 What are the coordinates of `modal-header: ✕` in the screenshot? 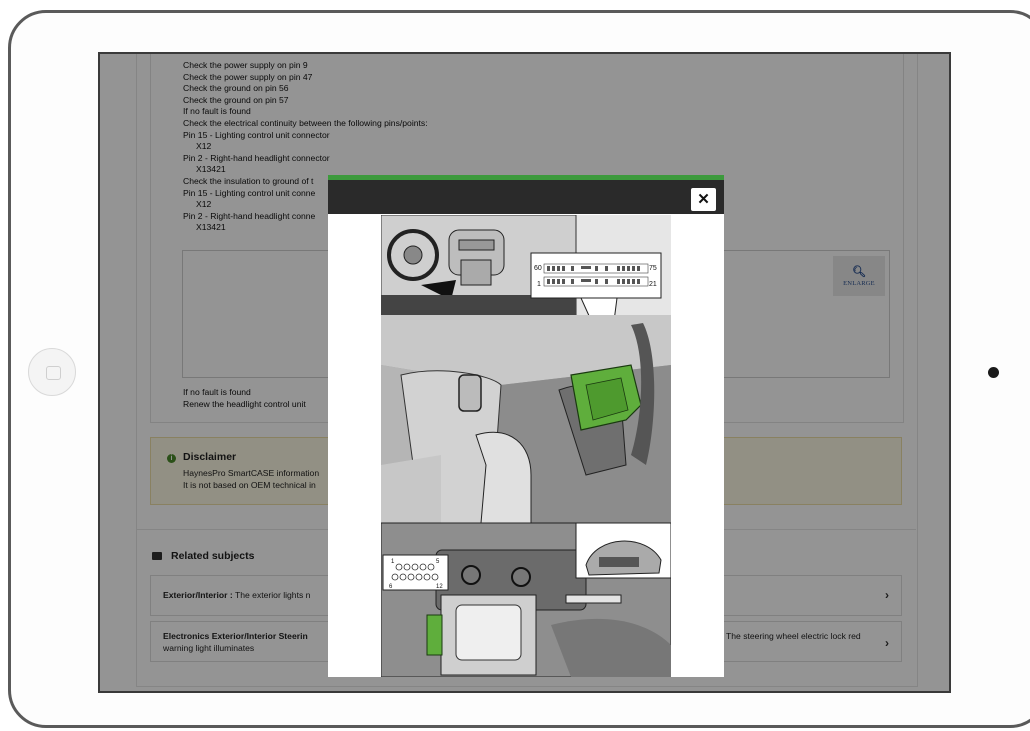 It's located at (526, 197).